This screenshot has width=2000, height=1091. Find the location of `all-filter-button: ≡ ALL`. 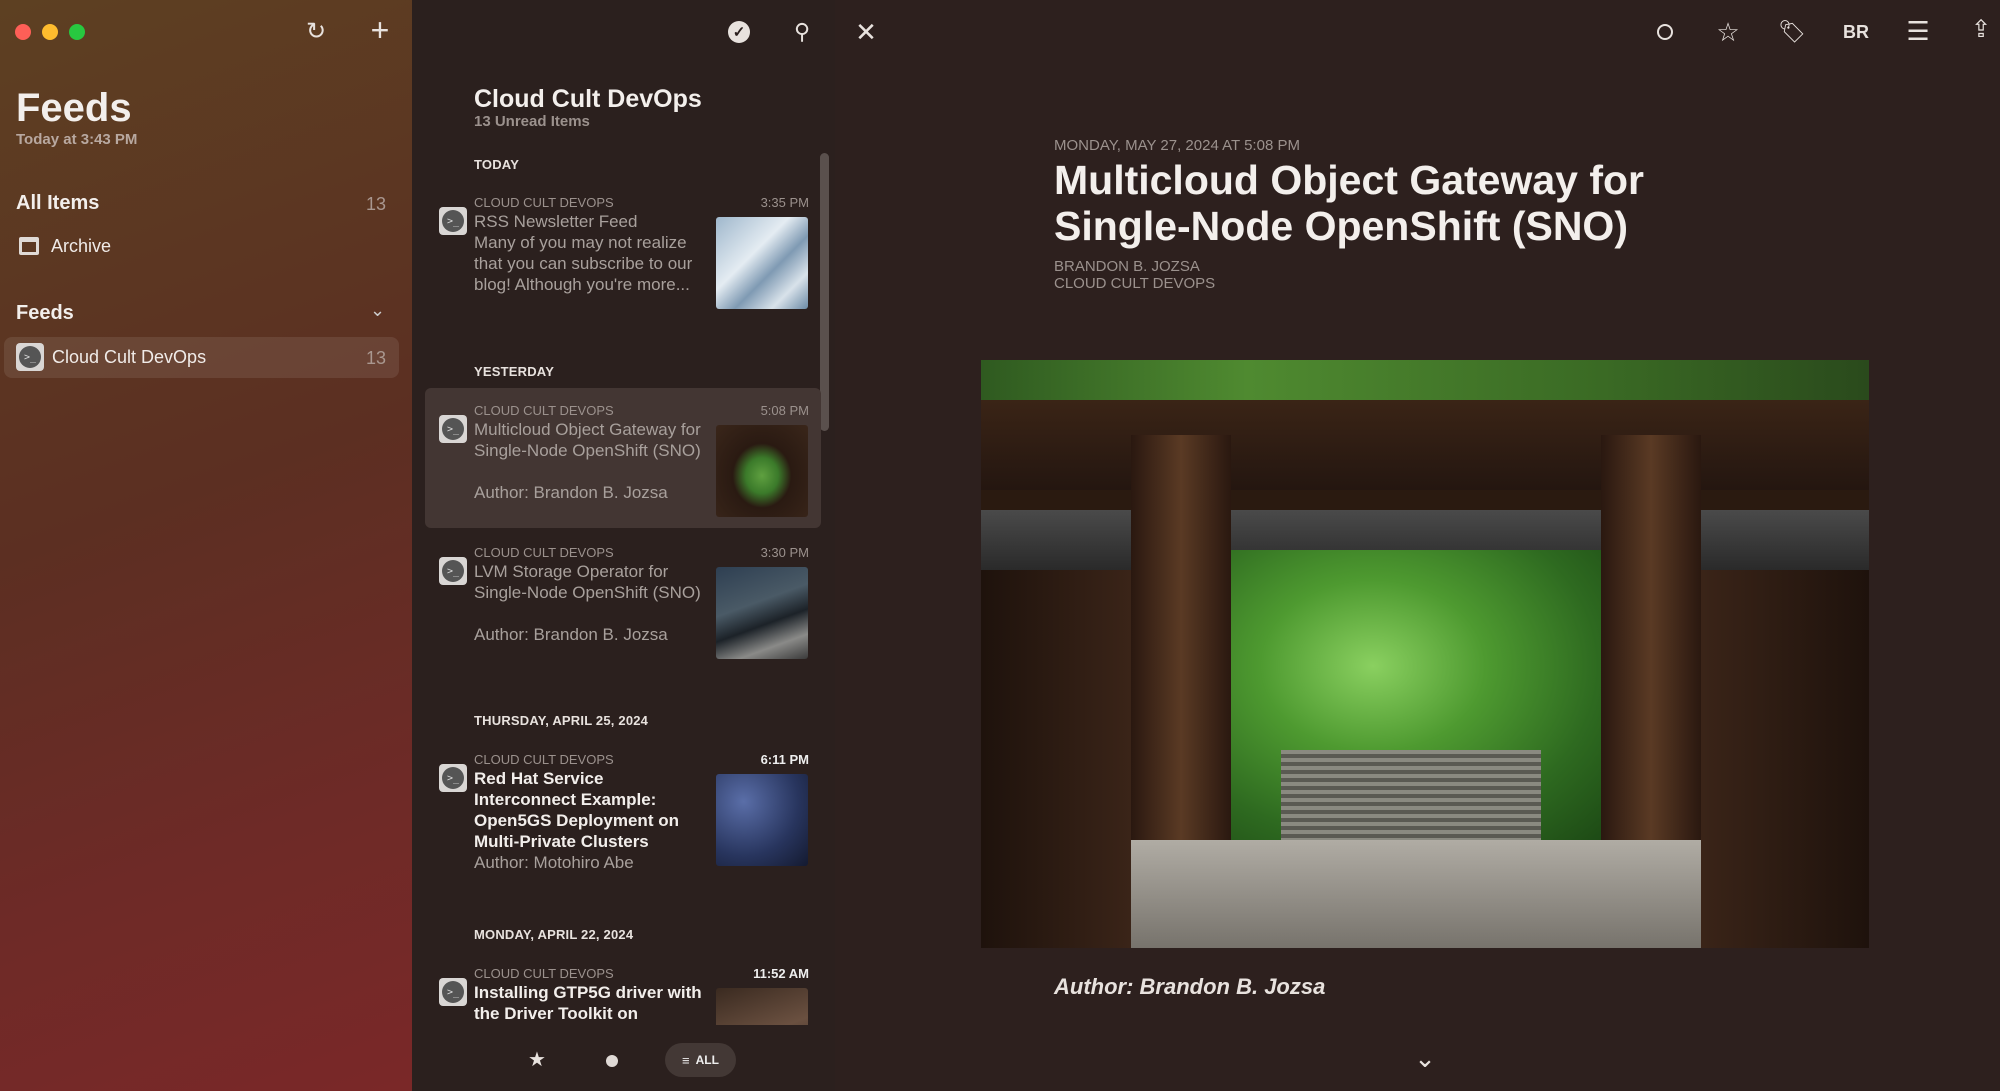

all-filter-button: ≡ ALL is located at coordinates (700, 1060).